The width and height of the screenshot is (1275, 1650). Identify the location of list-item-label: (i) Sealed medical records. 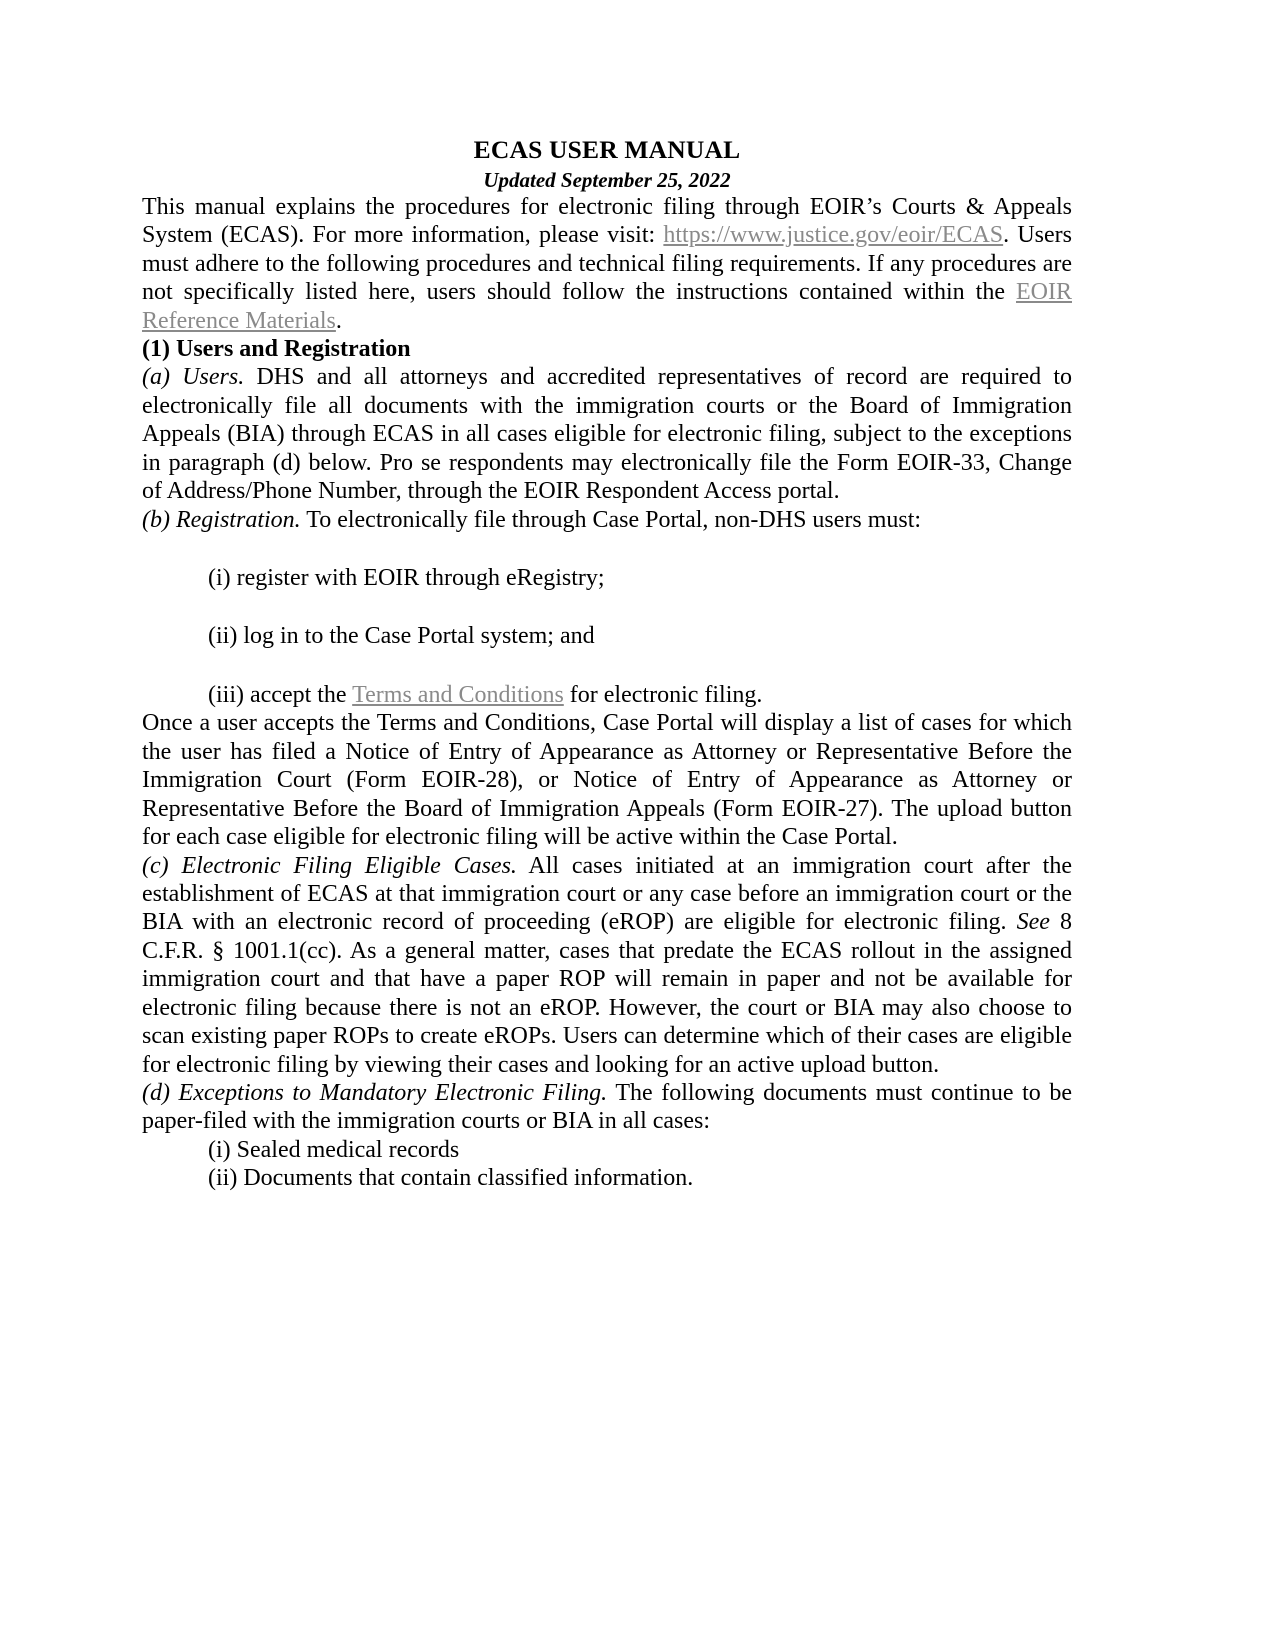
(334, 1149).